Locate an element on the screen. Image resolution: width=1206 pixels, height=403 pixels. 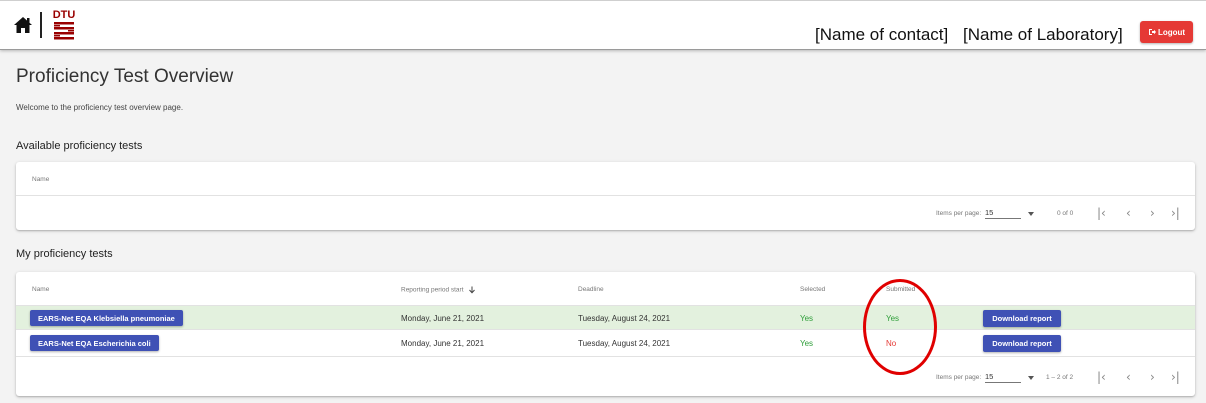
column-header-selected: Selected is located at coordinates (812, 289).